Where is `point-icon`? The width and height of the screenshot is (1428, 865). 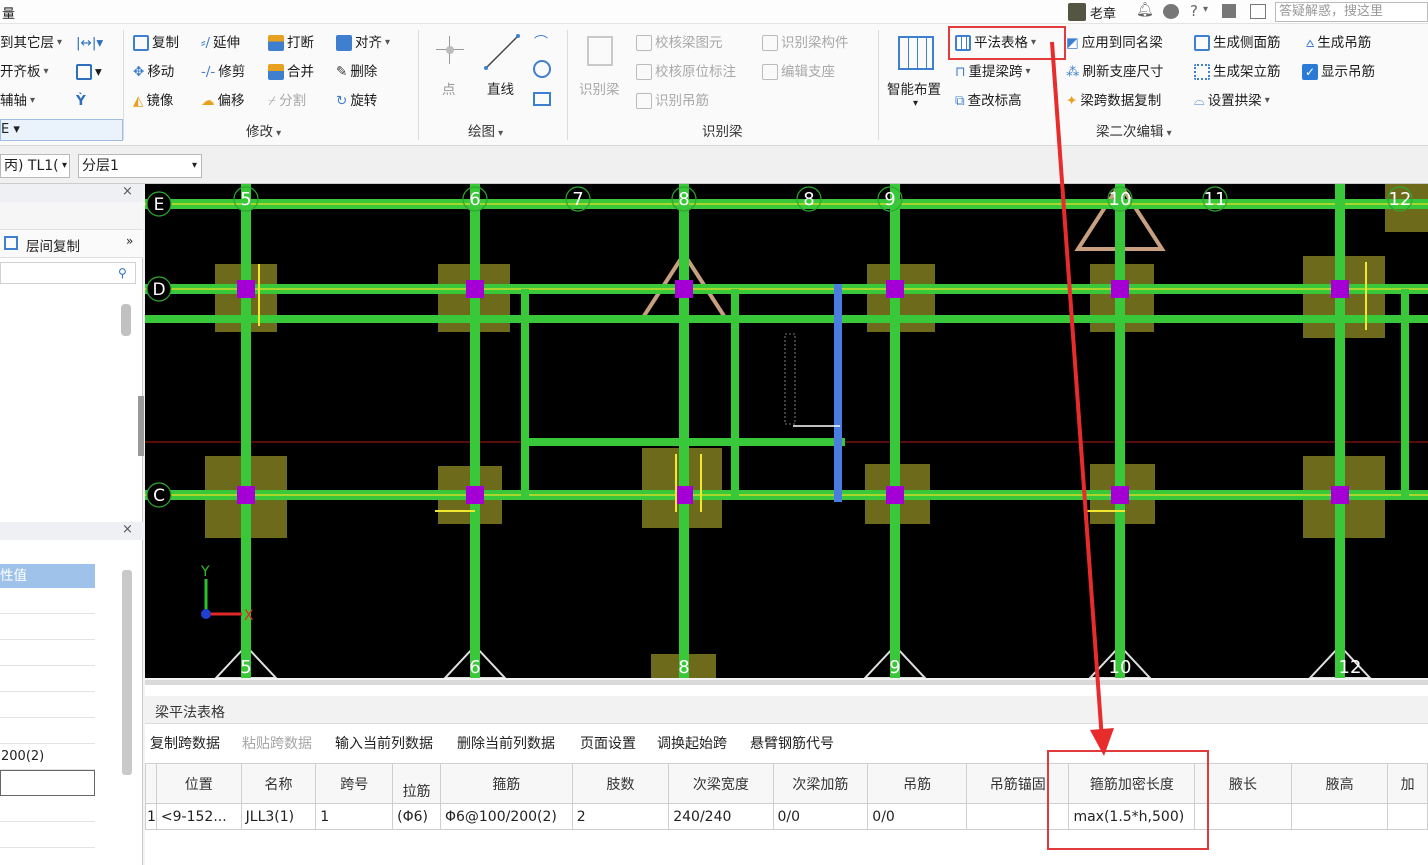
point-icon is located at coordinates (450, 50).